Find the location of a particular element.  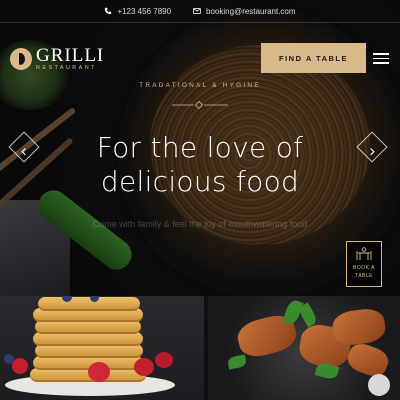

chevron-right-icon is located at coordinates (372, 149).